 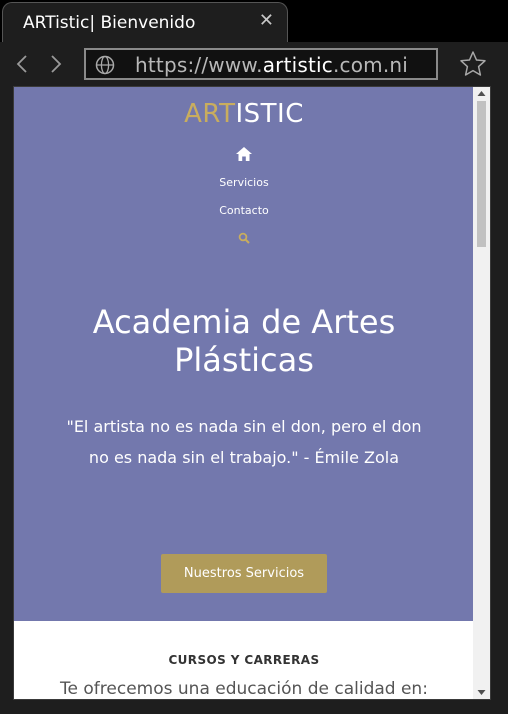 What do you see at coordinates (105, 65) in the screenshot?
I see `globe-icon` at bounding box center [105, 65].